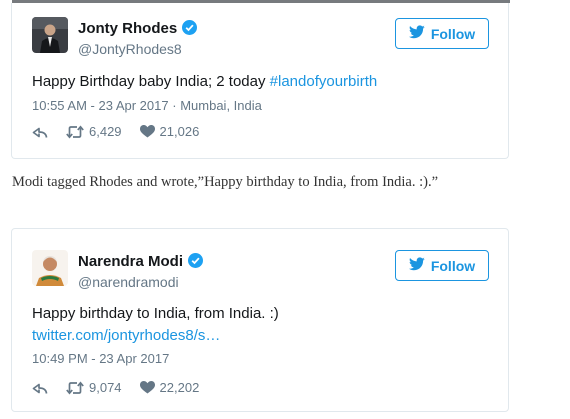  I want to click on tweet-body: Happy Birthday baby India; 2 today, so click(151, 81).